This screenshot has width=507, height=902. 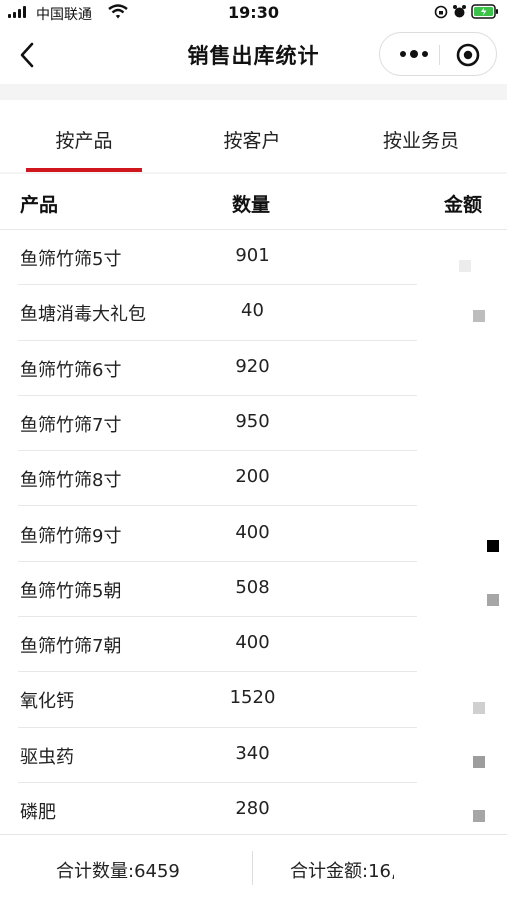 What do you see at coordinates (252, 753) in the screenshot?
I see `product-quantity: 340` at bounding box center [252, 753].